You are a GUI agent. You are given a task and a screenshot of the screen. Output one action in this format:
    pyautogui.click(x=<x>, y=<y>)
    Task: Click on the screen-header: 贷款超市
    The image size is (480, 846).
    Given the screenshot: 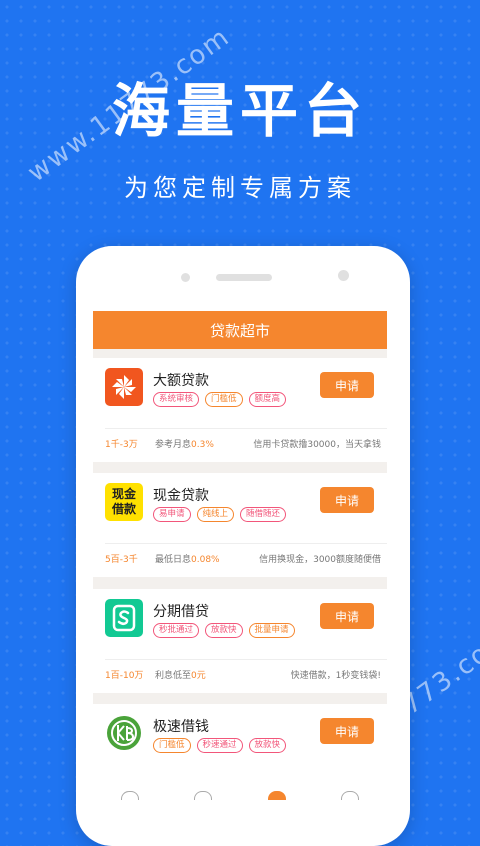 What is the action you would take?
    pyautogui.click(x=240, y=330)
    